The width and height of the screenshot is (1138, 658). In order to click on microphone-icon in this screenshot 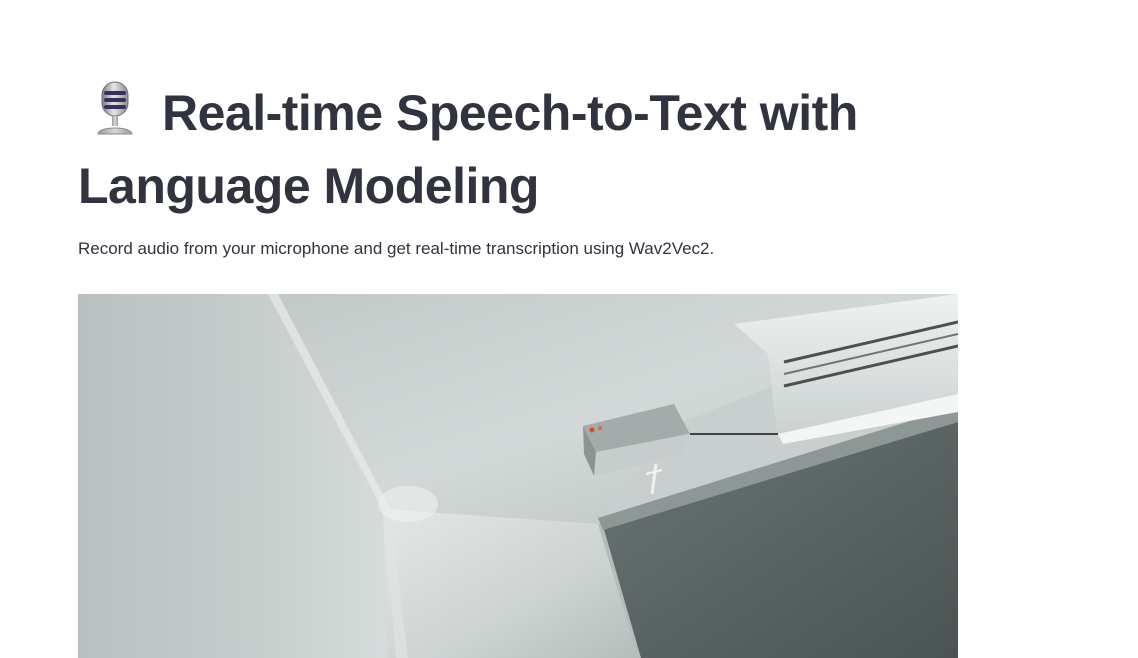, I will do `click(115, 116)`.